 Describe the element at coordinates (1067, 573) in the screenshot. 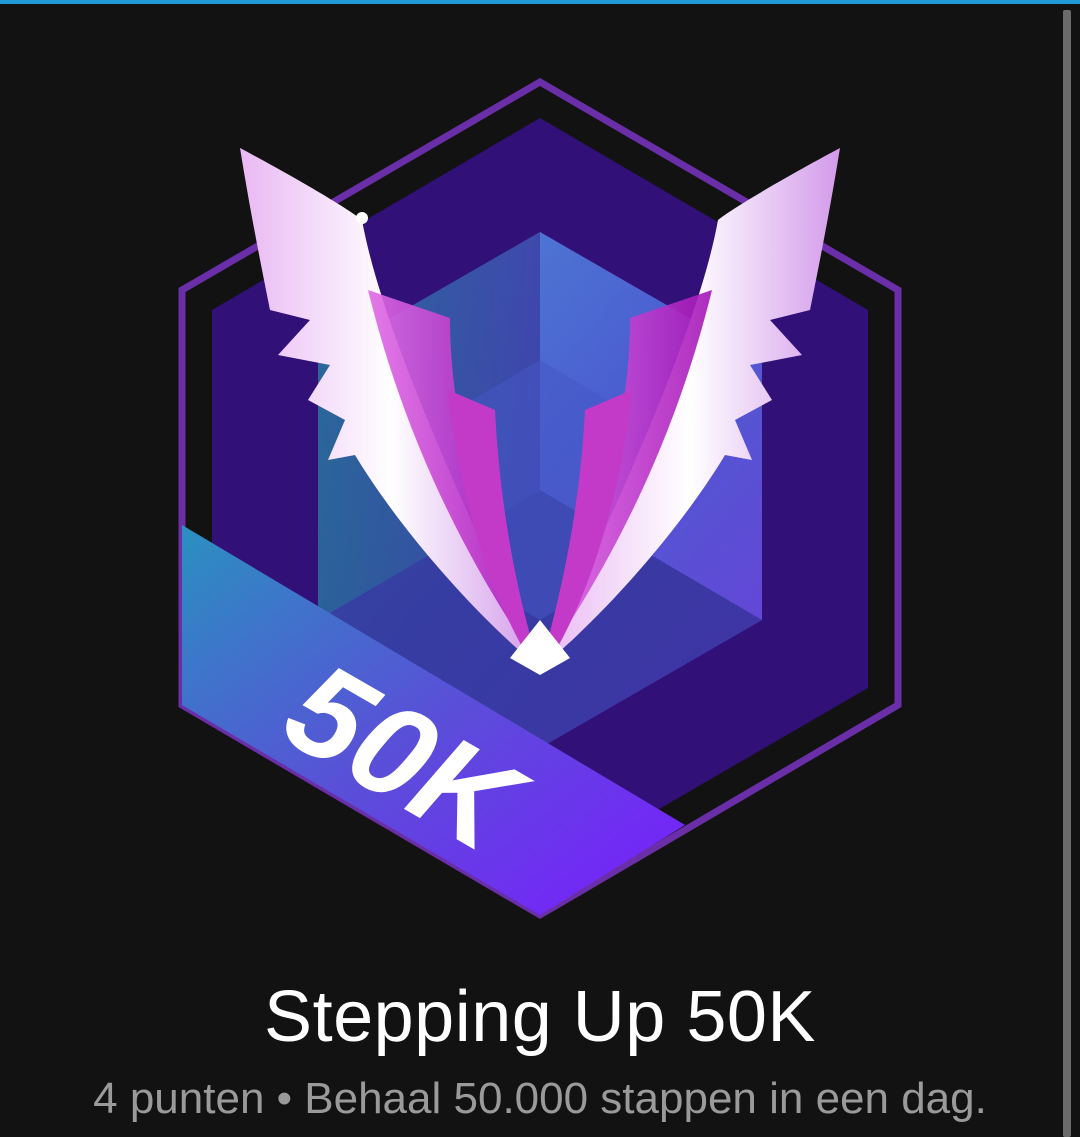

I see `scrollbar` at that location.